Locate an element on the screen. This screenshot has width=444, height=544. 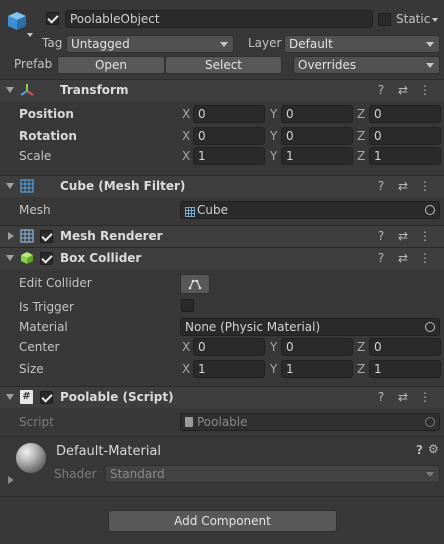
position-x-label: X is located at coordinates (186, 114).